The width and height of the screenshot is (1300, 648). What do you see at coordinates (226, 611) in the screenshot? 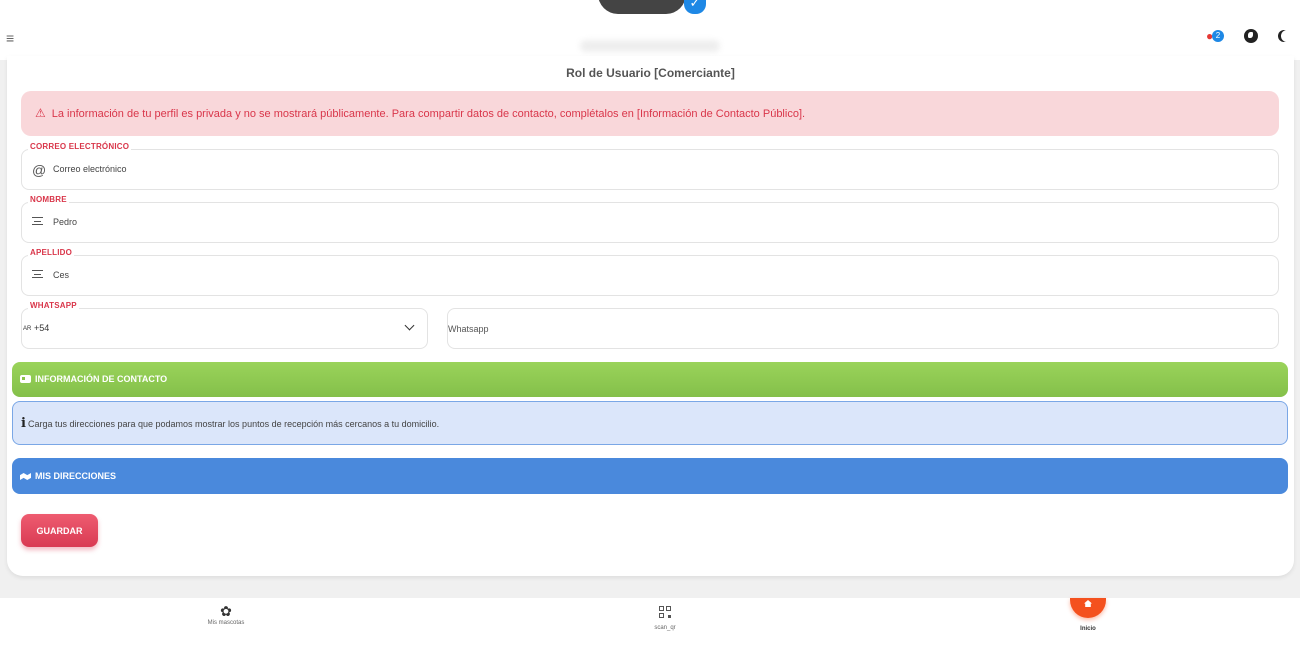
I see `paw-icon: ✿` at bounding box center [226, 611].